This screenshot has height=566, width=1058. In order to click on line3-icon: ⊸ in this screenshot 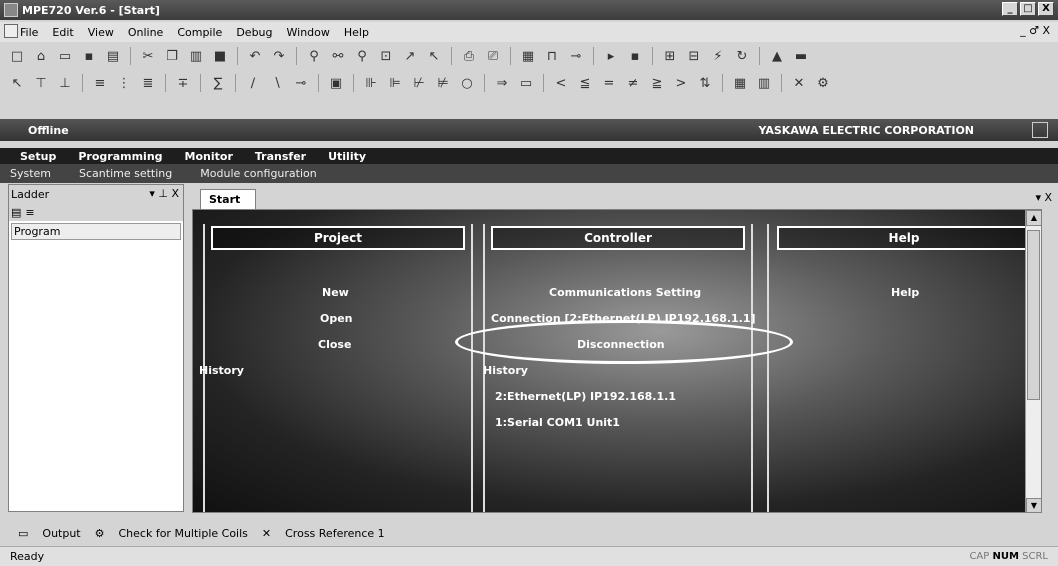, I will do `click(301, 83)`.